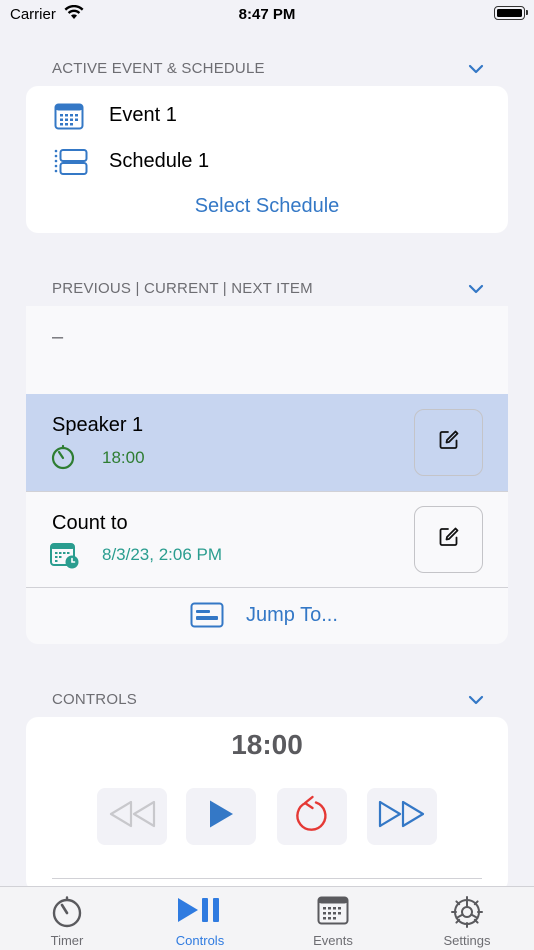  What do you see at coordinates (71, 164) in the screenshot?
I see `schedule-list-icon` at bounding box center [71, 164].